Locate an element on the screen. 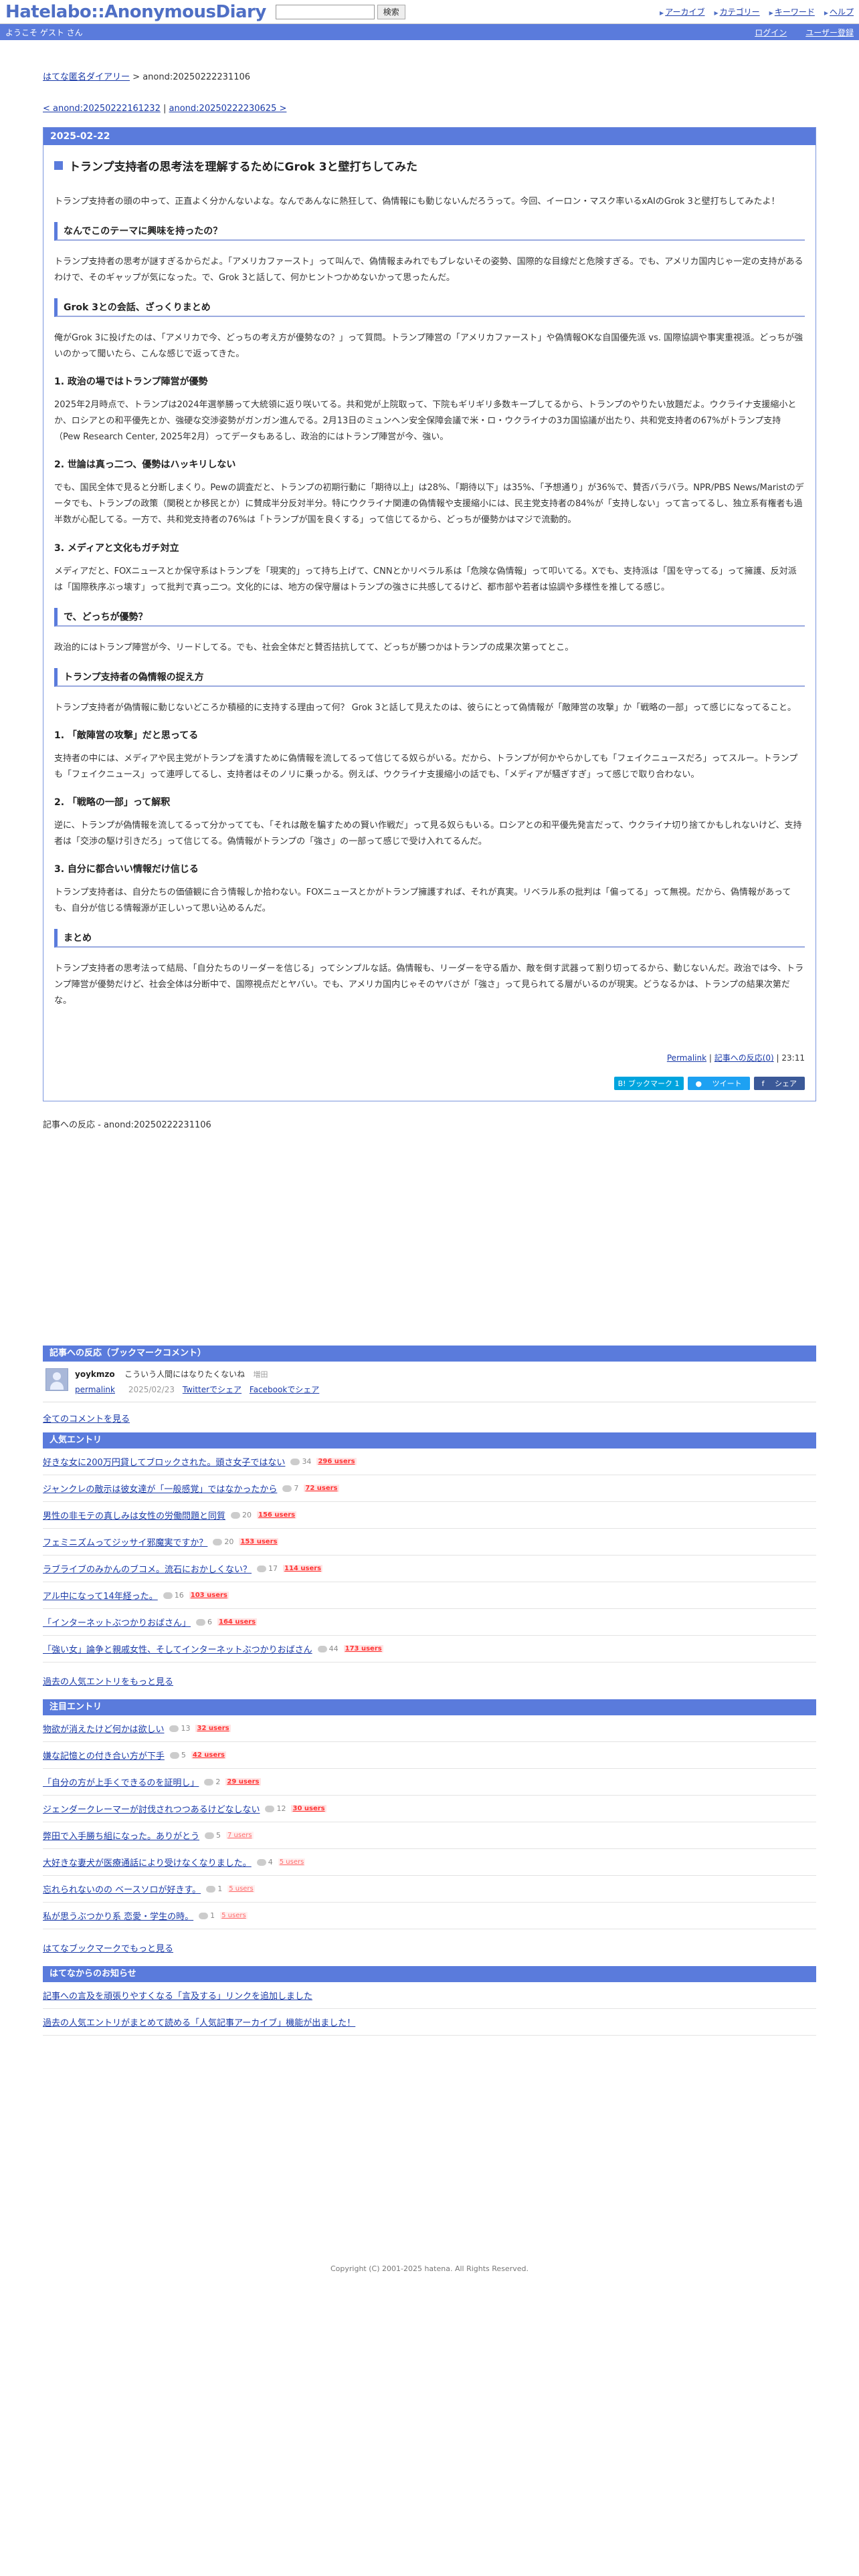 Image resolution: width=859 pixels, height=2576 pixels. nav-archive: アーカイブ is located at coordinates (682, 12).